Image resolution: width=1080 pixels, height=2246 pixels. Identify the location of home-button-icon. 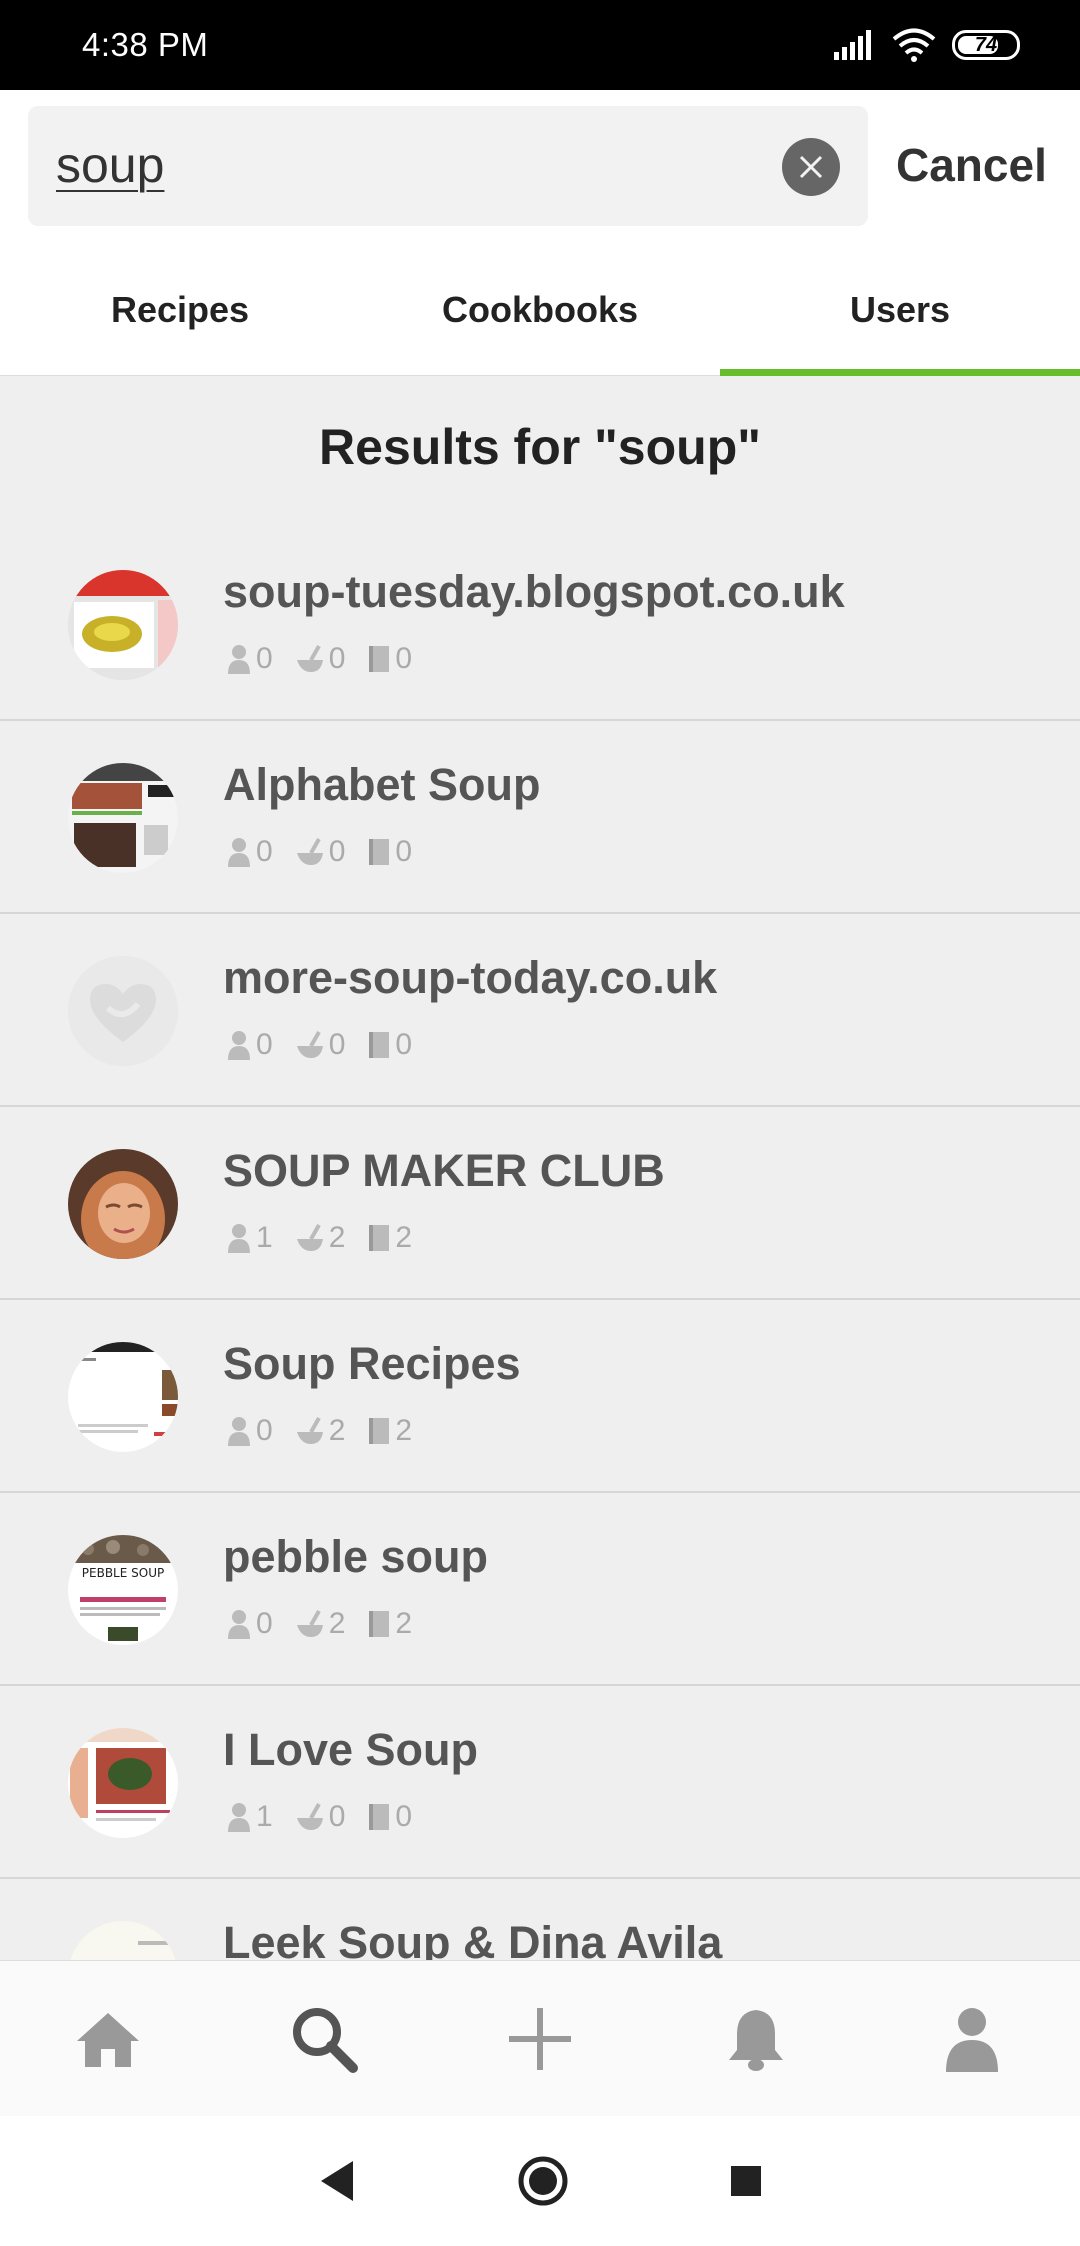
(543, 2181).